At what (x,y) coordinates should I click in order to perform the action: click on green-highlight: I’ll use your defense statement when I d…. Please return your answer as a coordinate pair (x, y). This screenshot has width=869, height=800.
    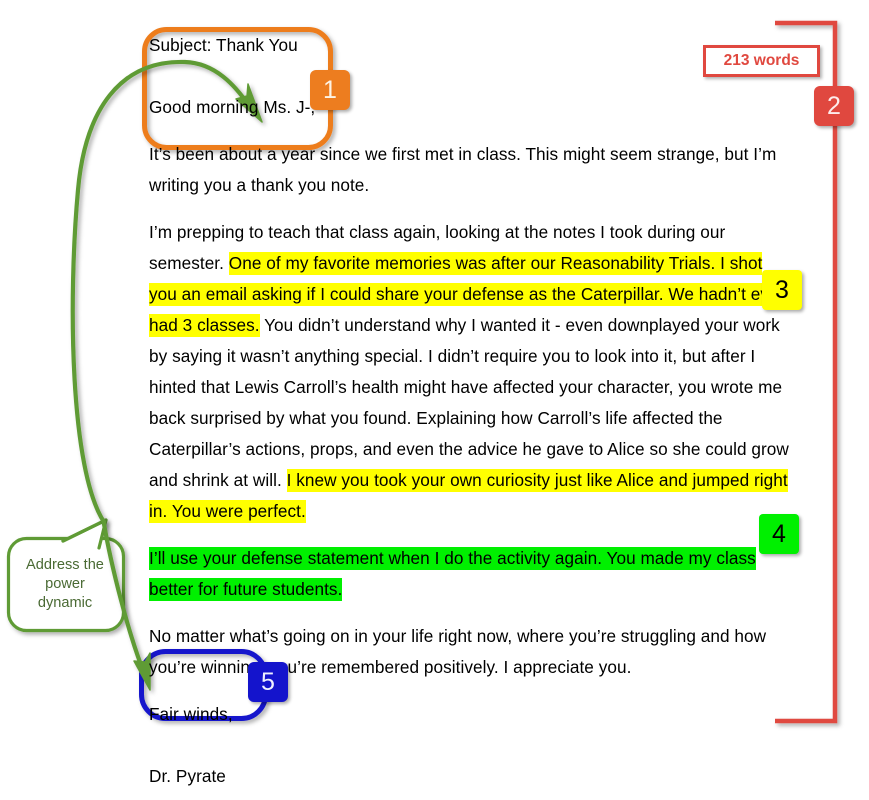
    Looking at the image, I should click on (452, 574).